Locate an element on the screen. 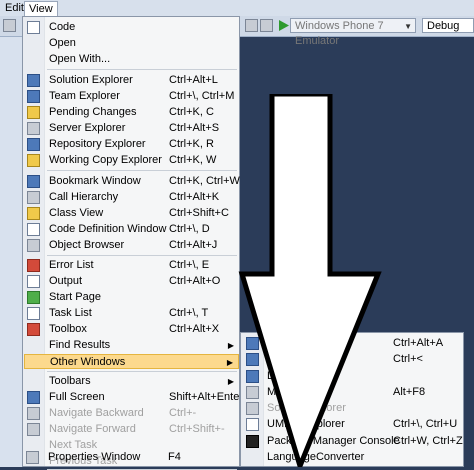  menu-item-label: Start Page is located at coordinates (75, 297).